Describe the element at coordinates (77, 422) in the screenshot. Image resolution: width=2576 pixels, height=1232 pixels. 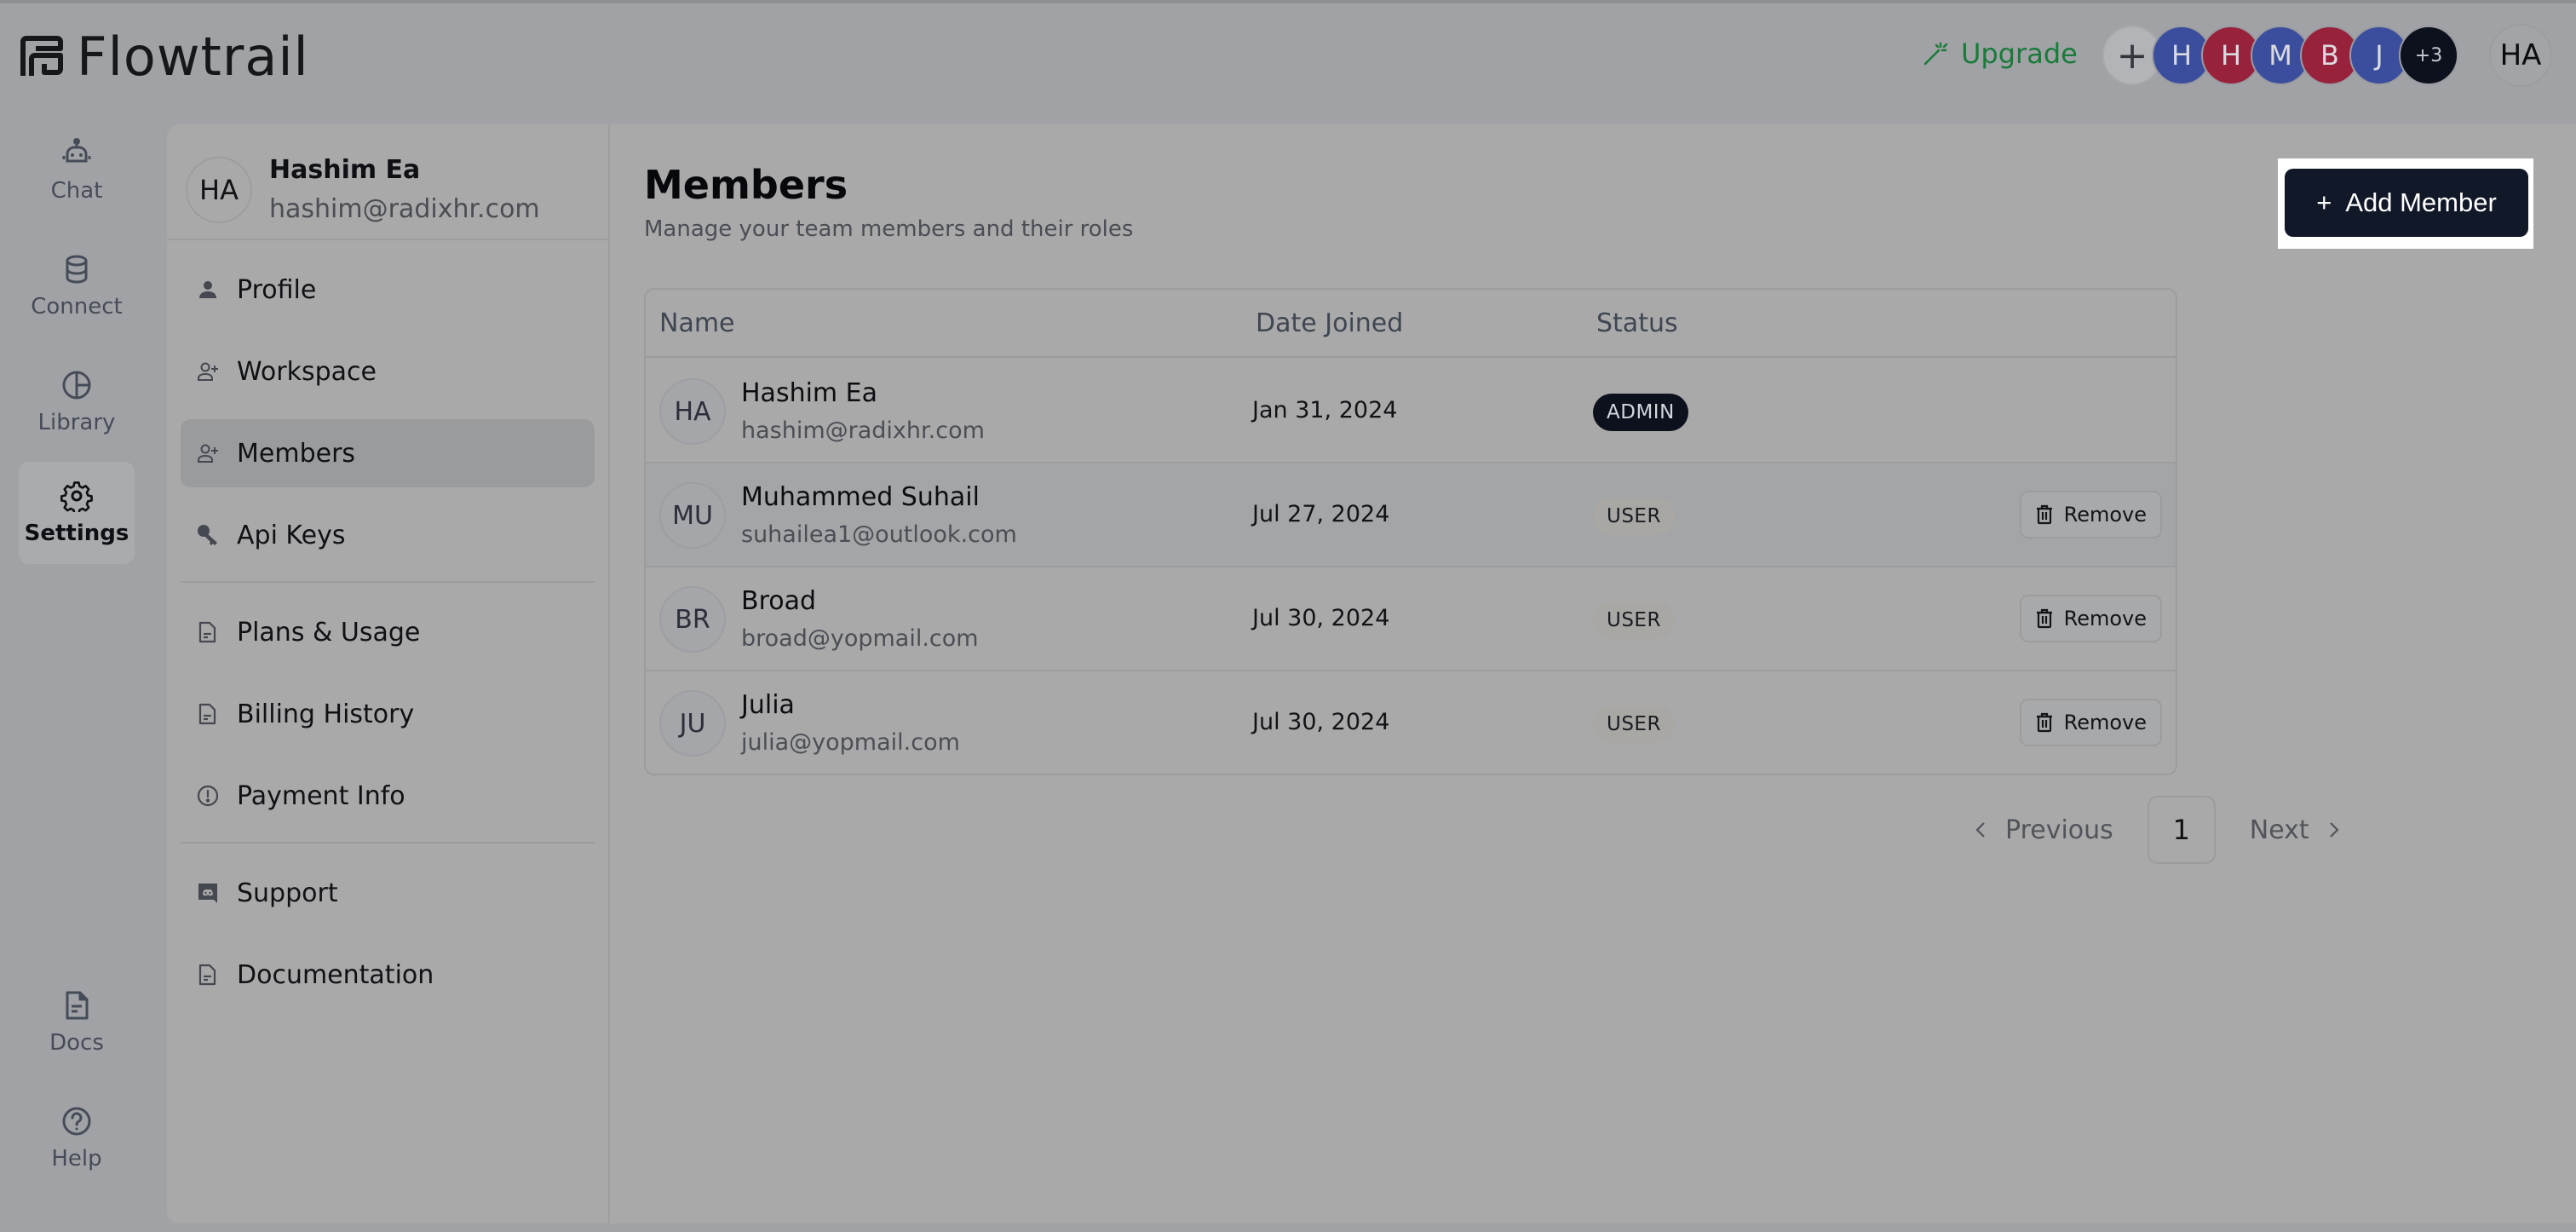
I see `rail-label: Library` at that location.